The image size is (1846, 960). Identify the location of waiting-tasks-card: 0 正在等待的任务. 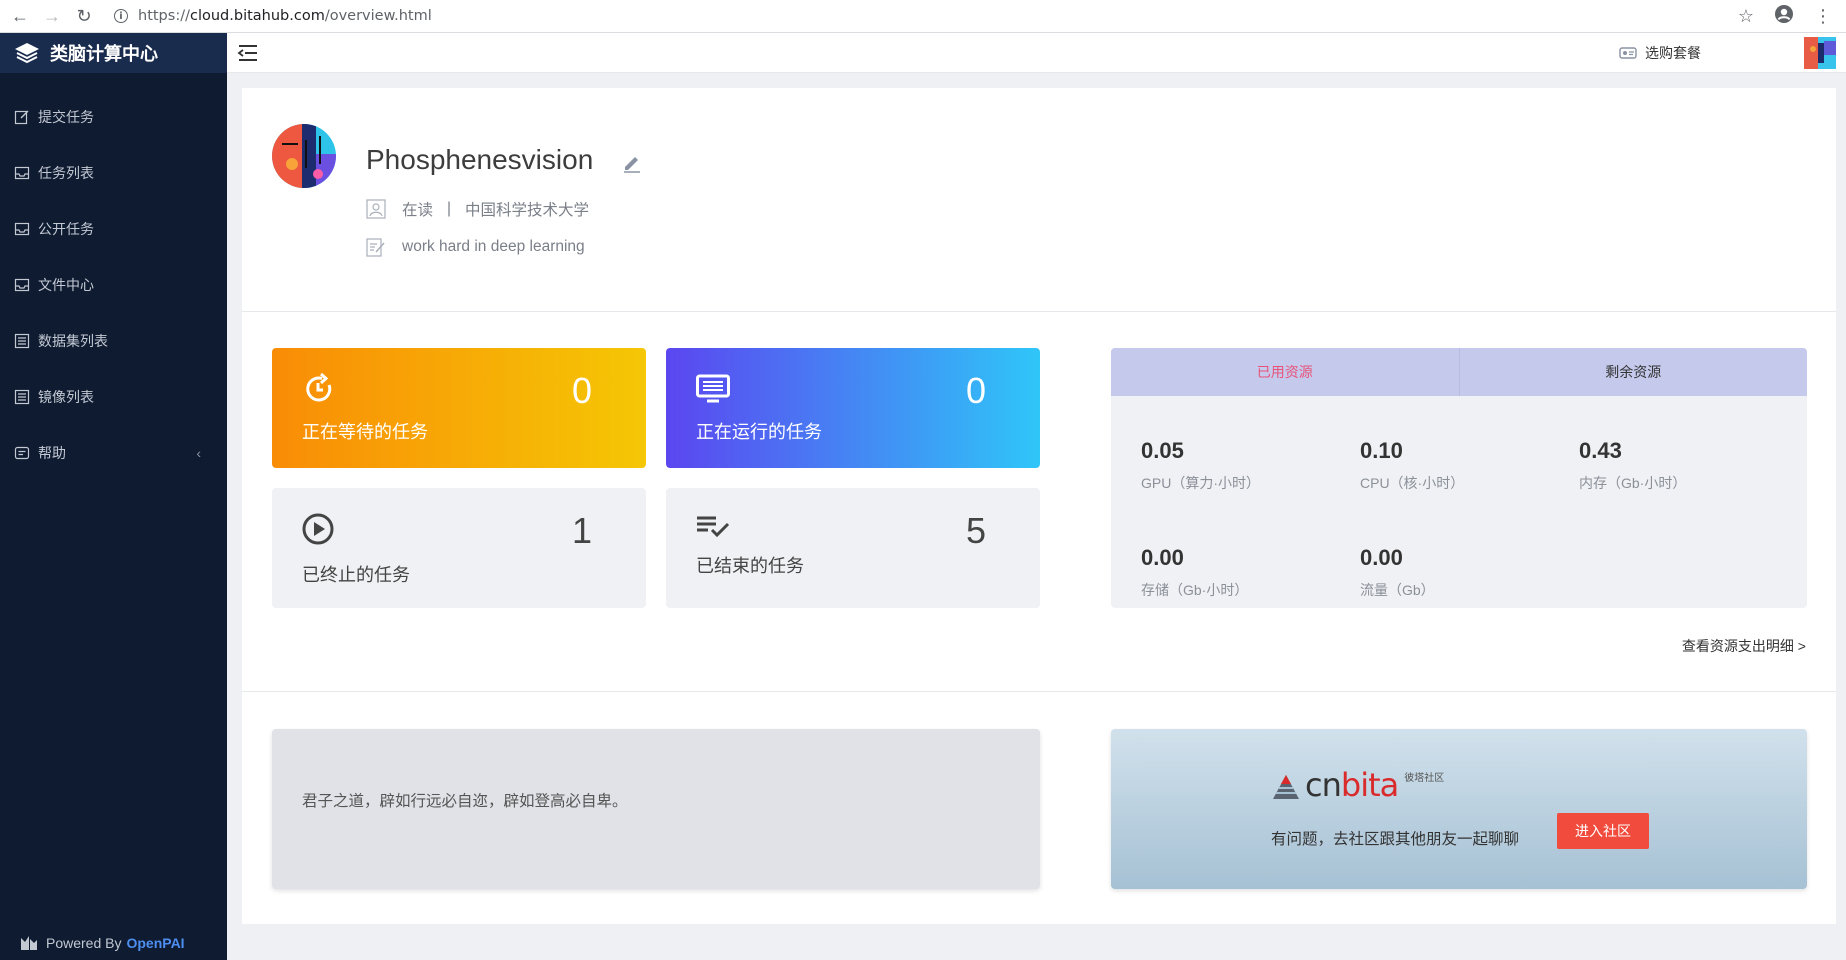
(459, 408).